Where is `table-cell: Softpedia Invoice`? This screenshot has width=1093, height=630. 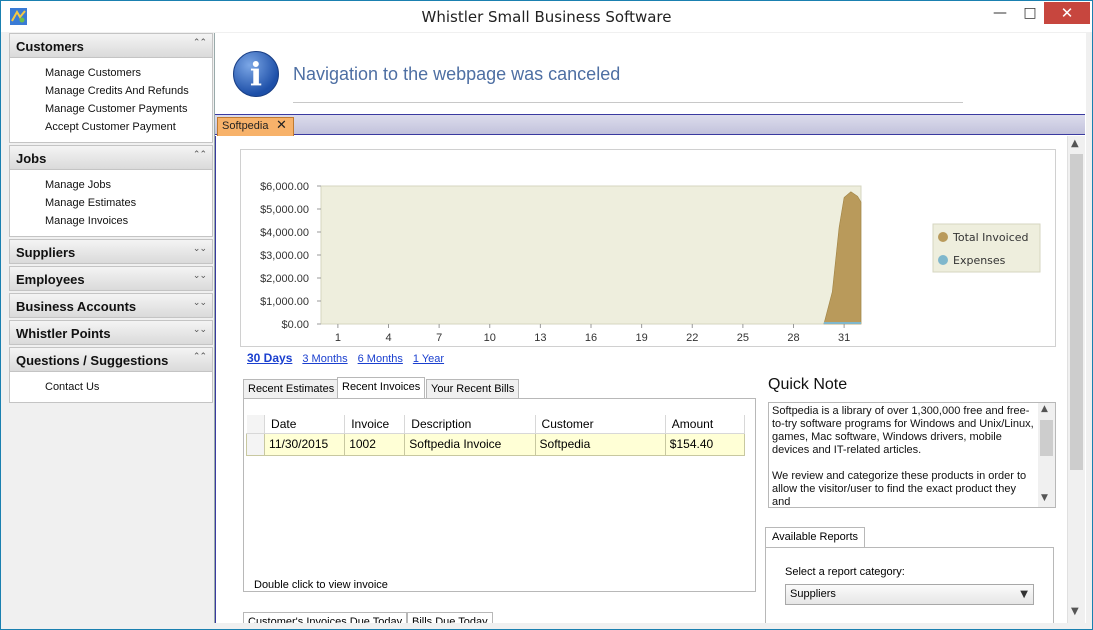
table-cell: Softpedia Invoice is located at coordinates (470, 444).